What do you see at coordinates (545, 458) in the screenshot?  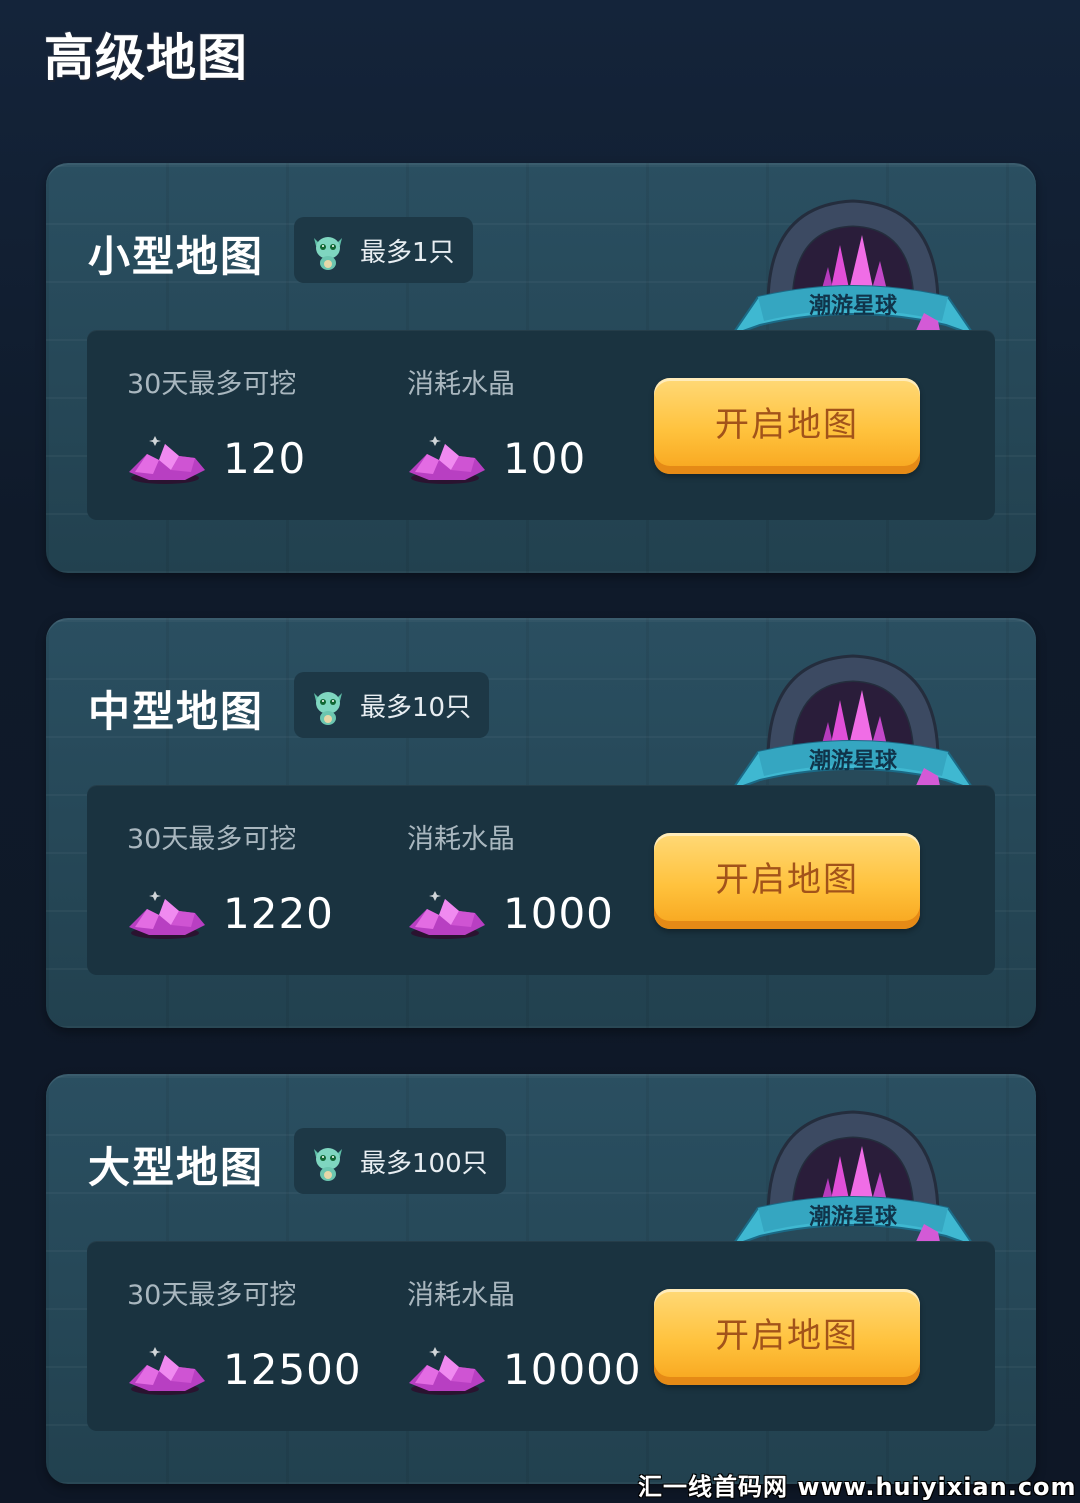 I see `cost-value: 100` at bounding box center [545, 458].